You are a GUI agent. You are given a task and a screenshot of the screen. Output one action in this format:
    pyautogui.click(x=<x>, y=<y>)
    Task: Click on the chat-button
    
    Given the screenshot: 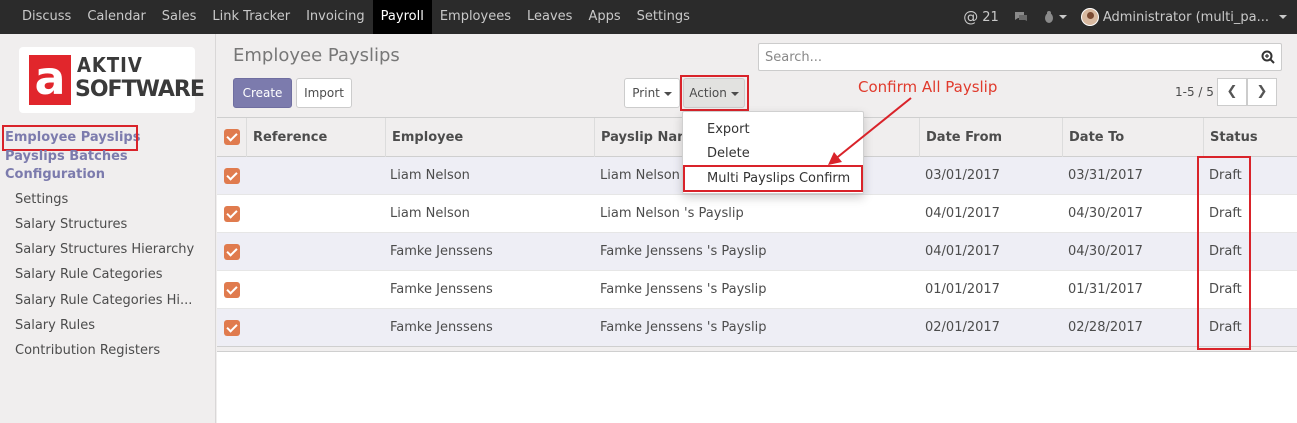 What is the action you would take?
    pyautogui.click(x=1021, y=17)
    